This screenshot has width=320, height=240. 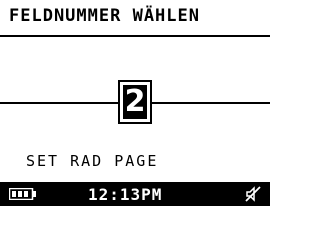 I want to click on field-number-value: 2, so click(x=135, y=101).